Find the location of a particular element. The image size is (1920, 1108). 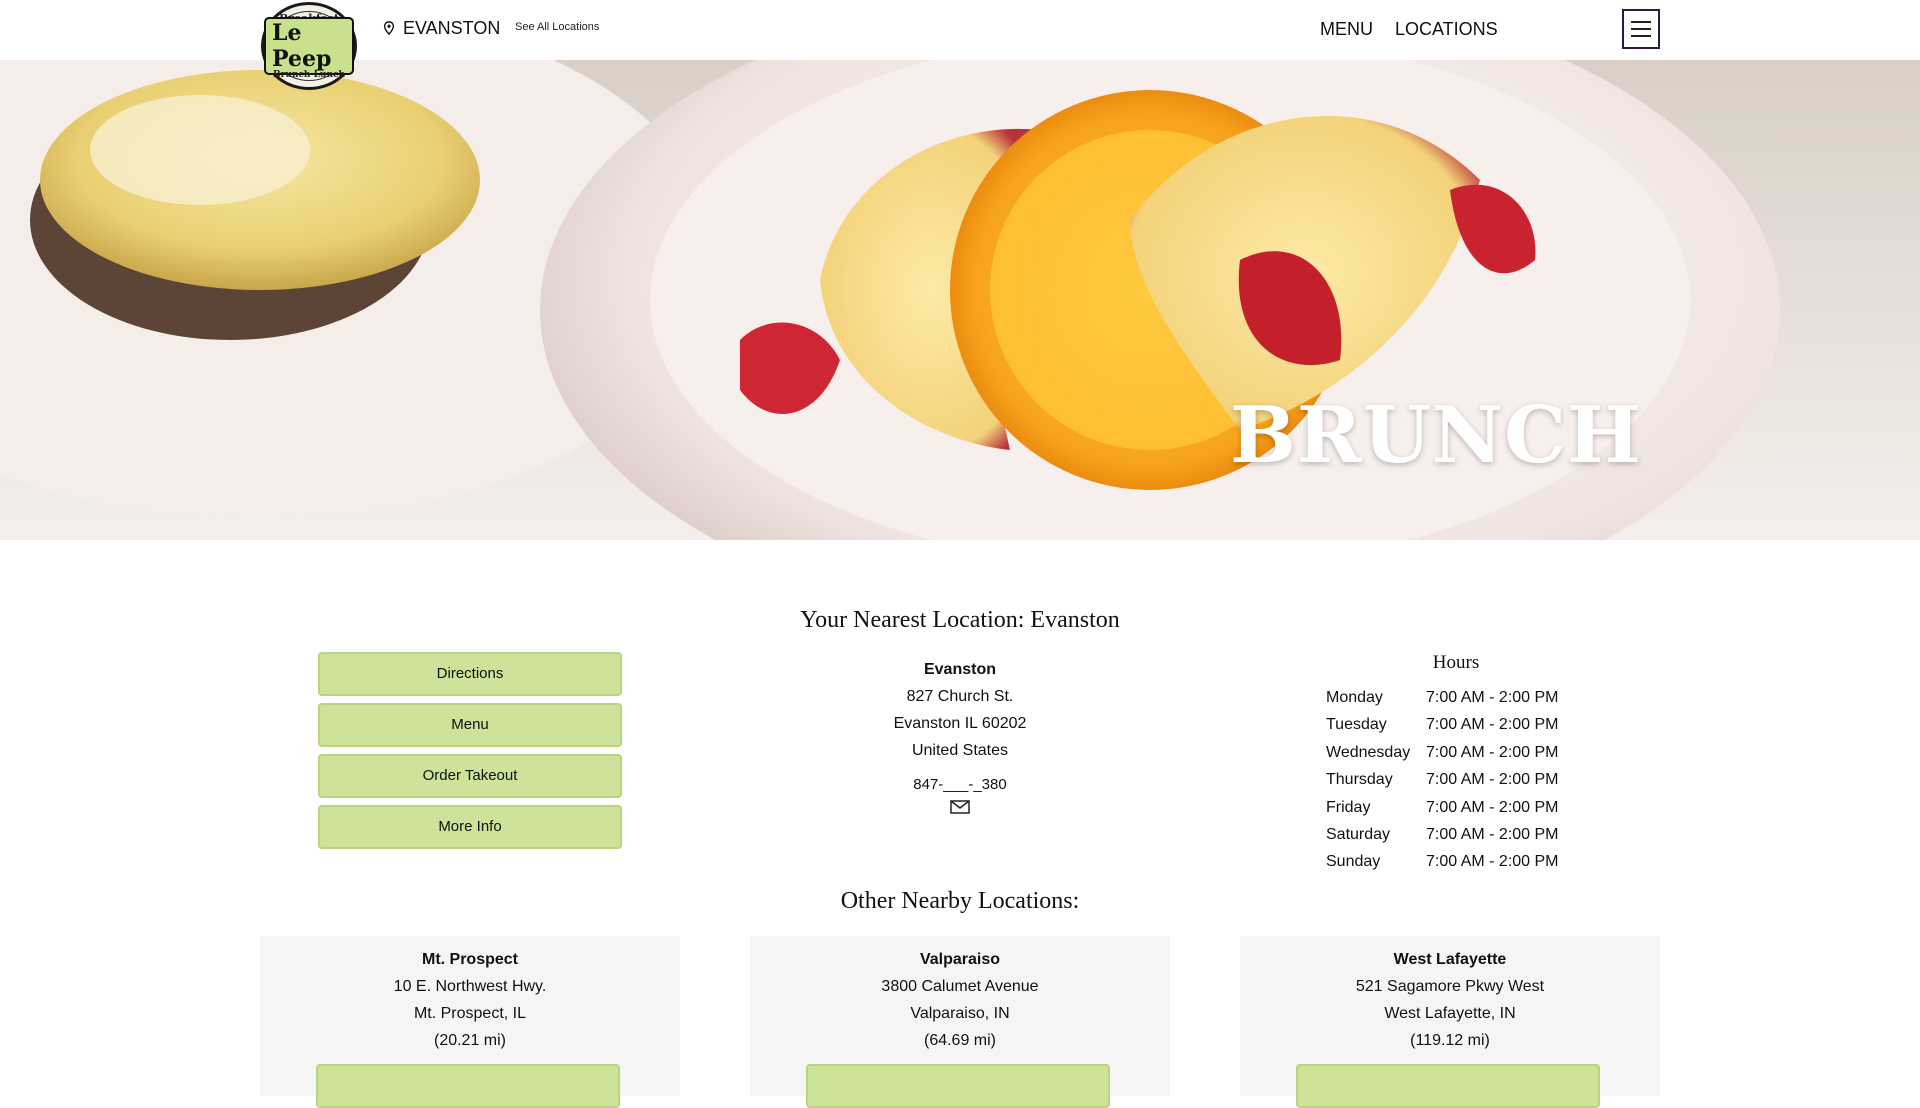

logo-link: Breakfast Le Peep Brunch·Lunch is located at coordinates (309, 46).